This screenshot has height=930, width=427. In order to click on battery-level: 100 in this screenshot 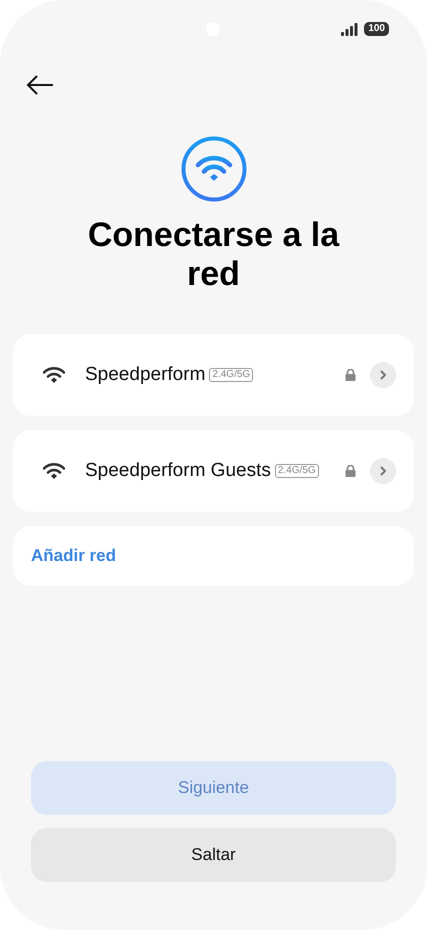, I will do `click(376, 29)`.